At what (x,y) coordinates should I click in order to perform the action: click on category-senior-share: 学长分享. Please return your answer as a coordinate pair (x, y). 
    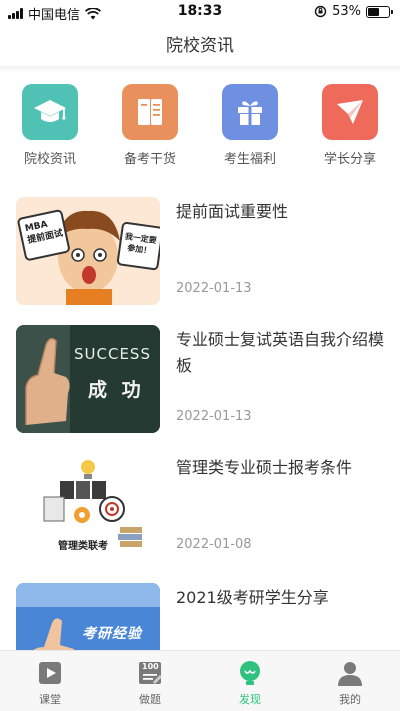
    Looking at the image, I should click on (350, 125).